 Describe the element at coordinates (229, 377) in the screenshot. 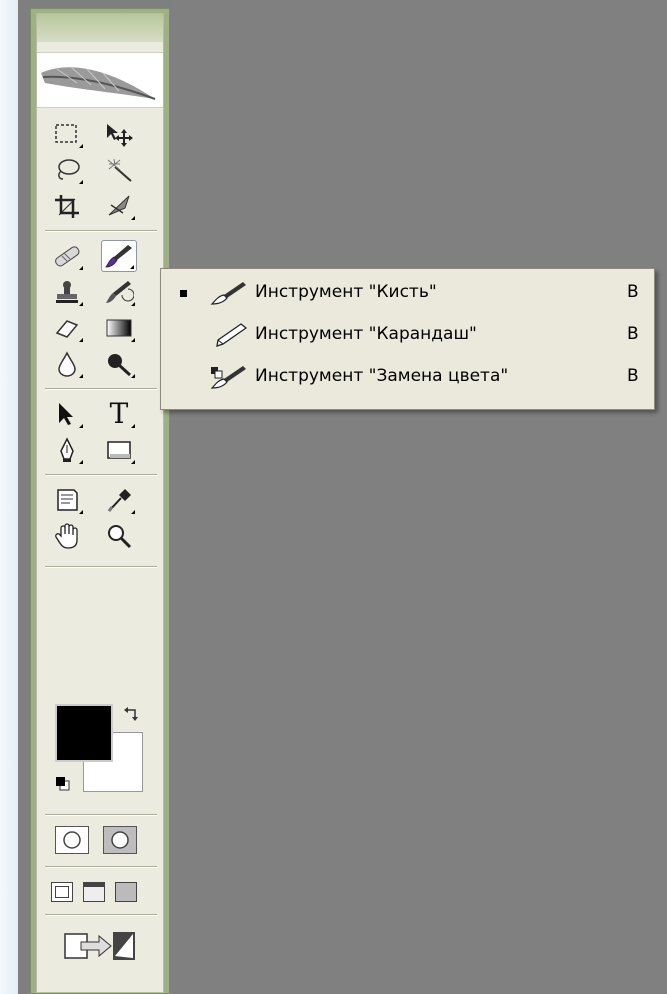

I see `color-replacement-icon` at that location.